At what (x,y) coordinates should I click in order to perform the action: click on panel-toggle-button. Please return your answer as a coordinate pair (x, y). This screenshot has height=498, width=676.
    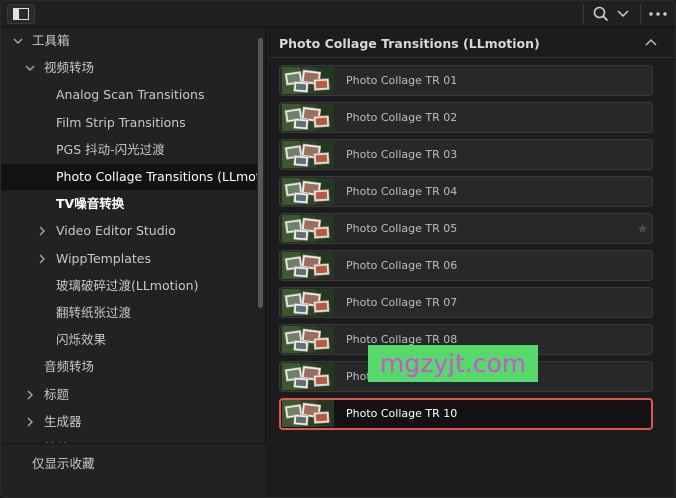
    Looking at the image, I should click on (21, 14).